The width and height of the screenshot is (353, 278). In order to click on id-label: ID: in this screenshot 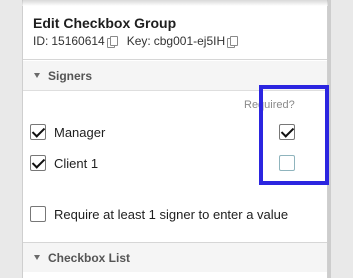, I will do `click(41, 41)`.